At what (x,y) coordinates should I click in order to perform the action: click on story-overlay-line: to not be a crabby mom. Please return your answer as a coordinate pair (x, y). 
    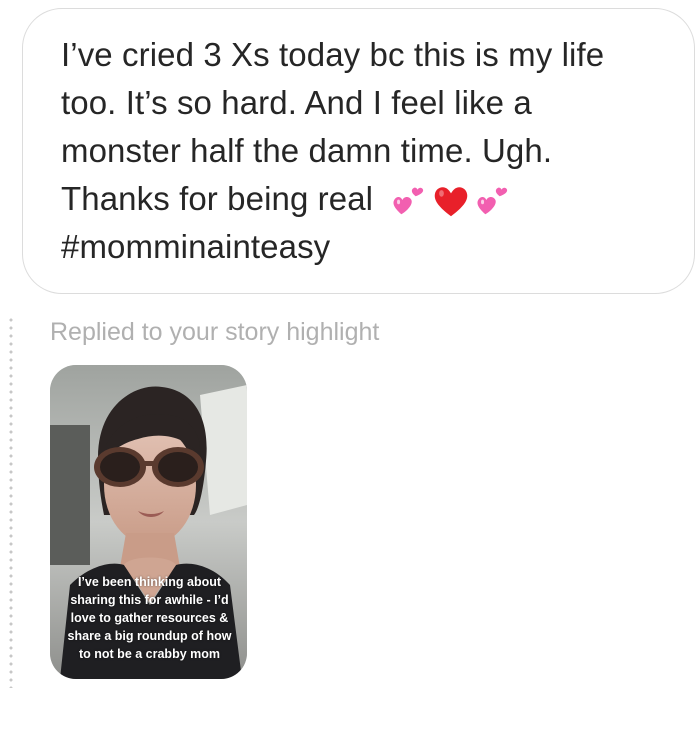
    Looking at the image, I should click on (149, 654).